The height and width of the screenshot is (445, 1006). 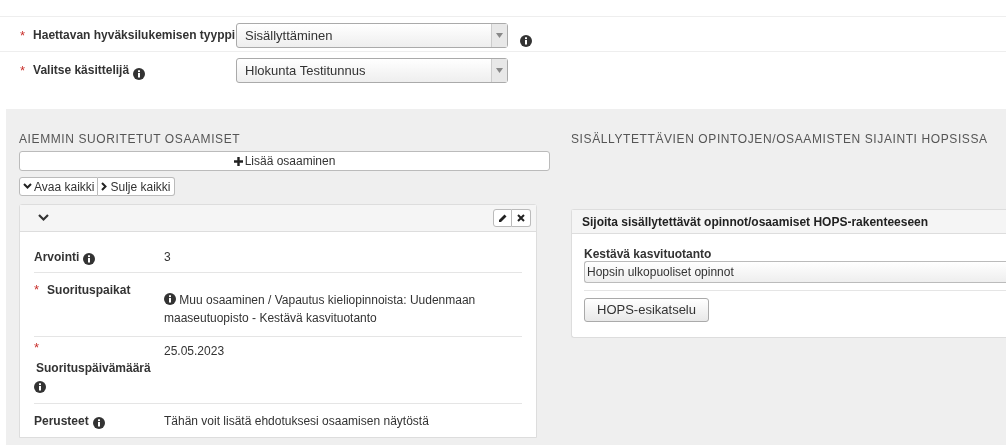 I want to click on pencil-icon, so click(x=502, y=218).